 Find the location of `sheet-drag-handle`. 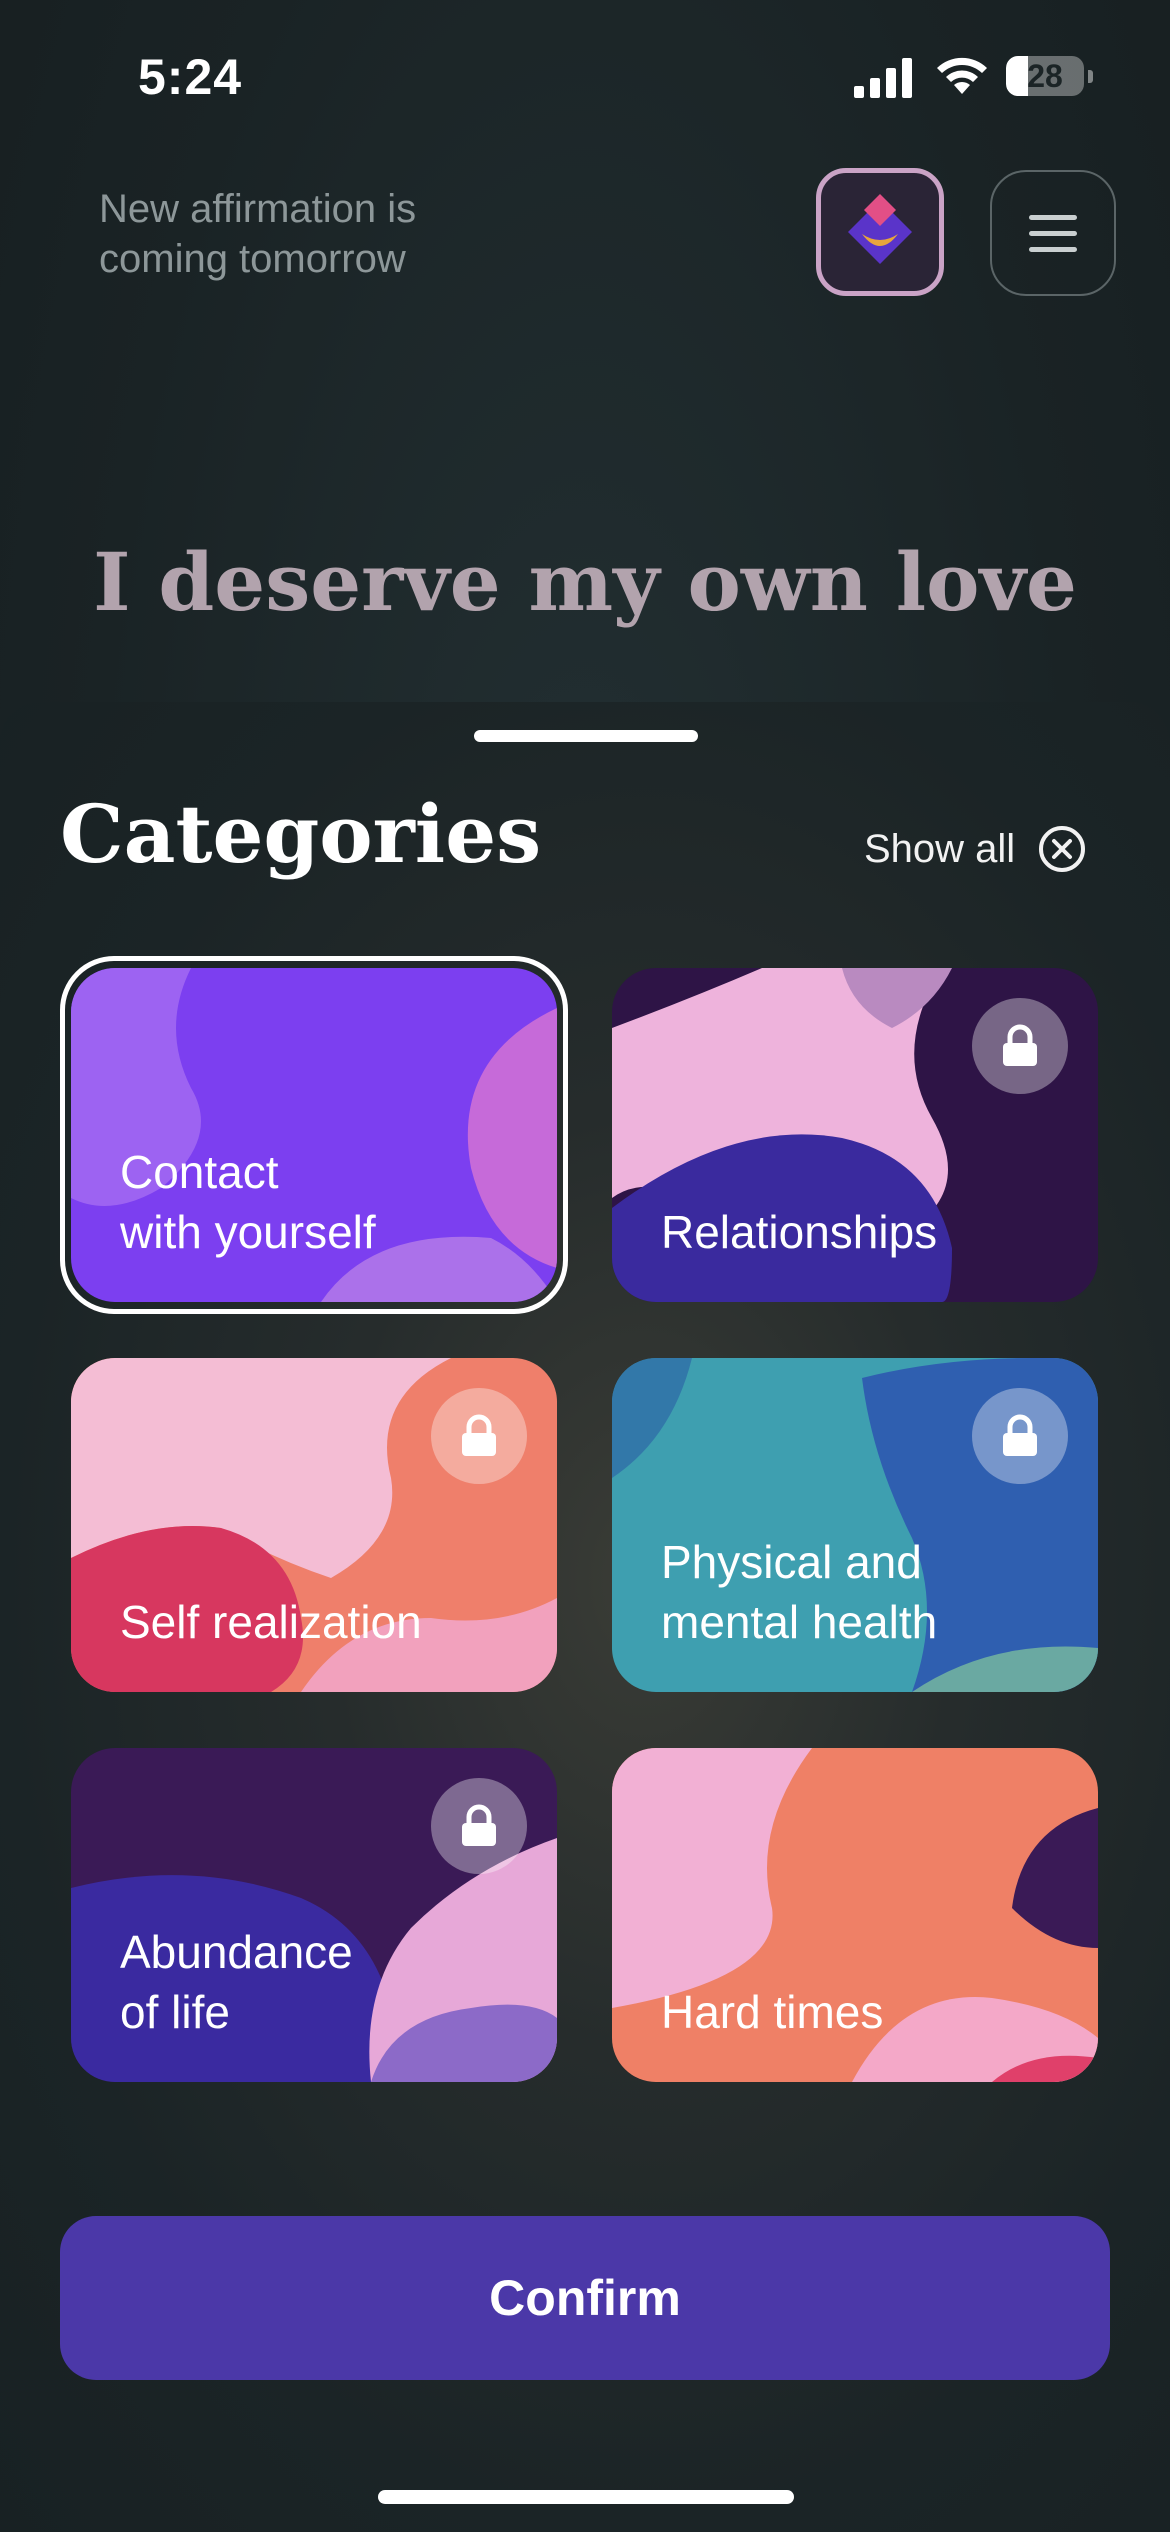

sheet-drag-handle is located at coordinates (586, 736).